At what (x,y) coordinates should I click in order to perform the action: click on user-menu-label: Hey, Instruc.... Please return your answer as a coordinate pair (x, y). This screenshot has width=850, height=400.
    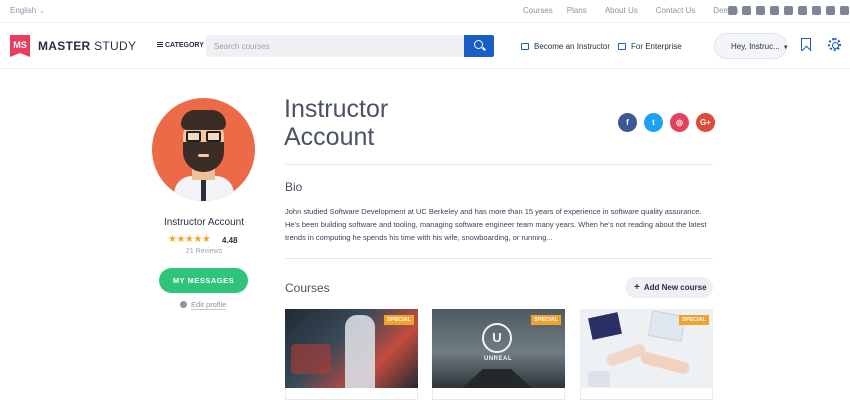
    Looking at the image, I should click on (755, 46).